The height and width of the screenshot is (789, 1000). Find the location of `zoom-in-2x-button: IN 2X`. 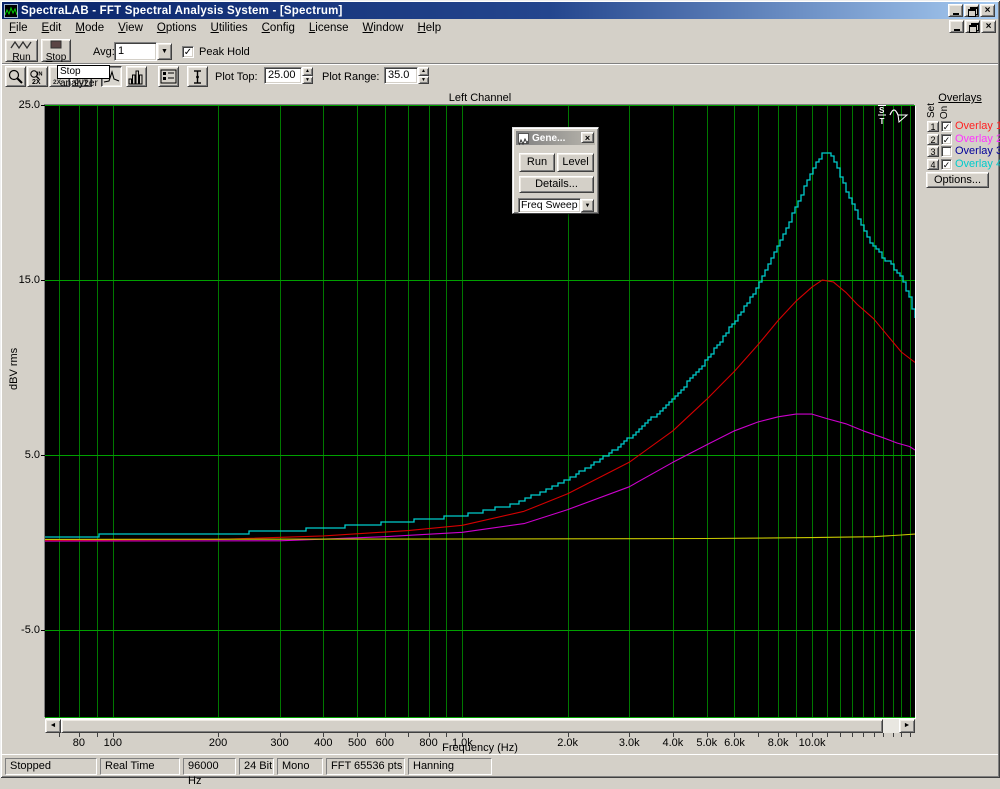

zoom-in-2x-button: IN 2X is located at coordinates (37, 76).